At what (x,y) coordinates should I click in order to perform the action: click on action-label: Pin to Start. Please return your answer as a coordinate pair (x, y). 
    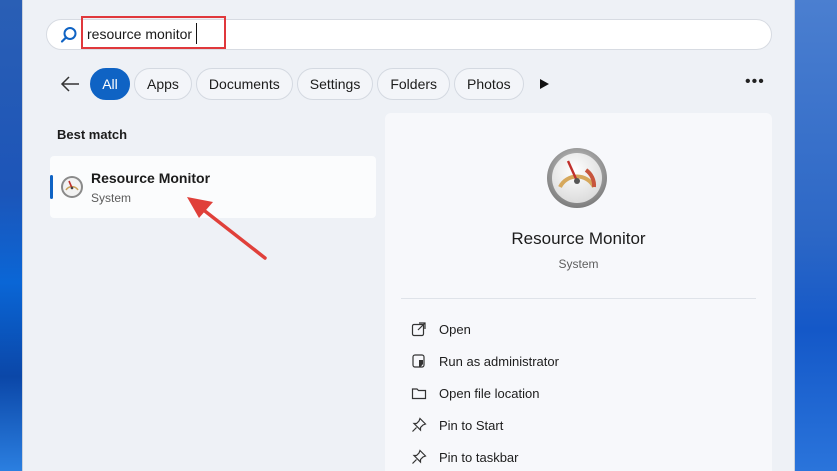
    Looking at the image, I should click on (471, 425).